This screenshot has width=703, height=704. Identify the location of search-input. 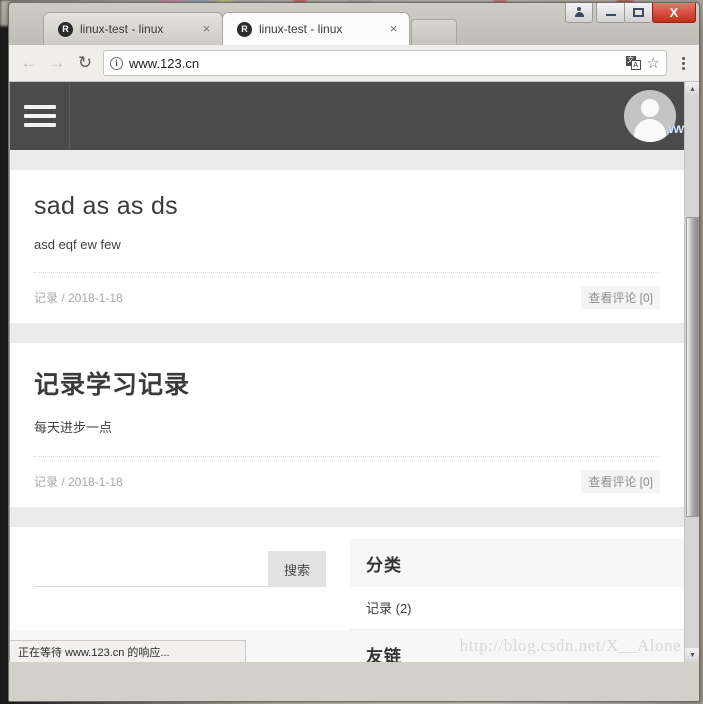
(151, 569).